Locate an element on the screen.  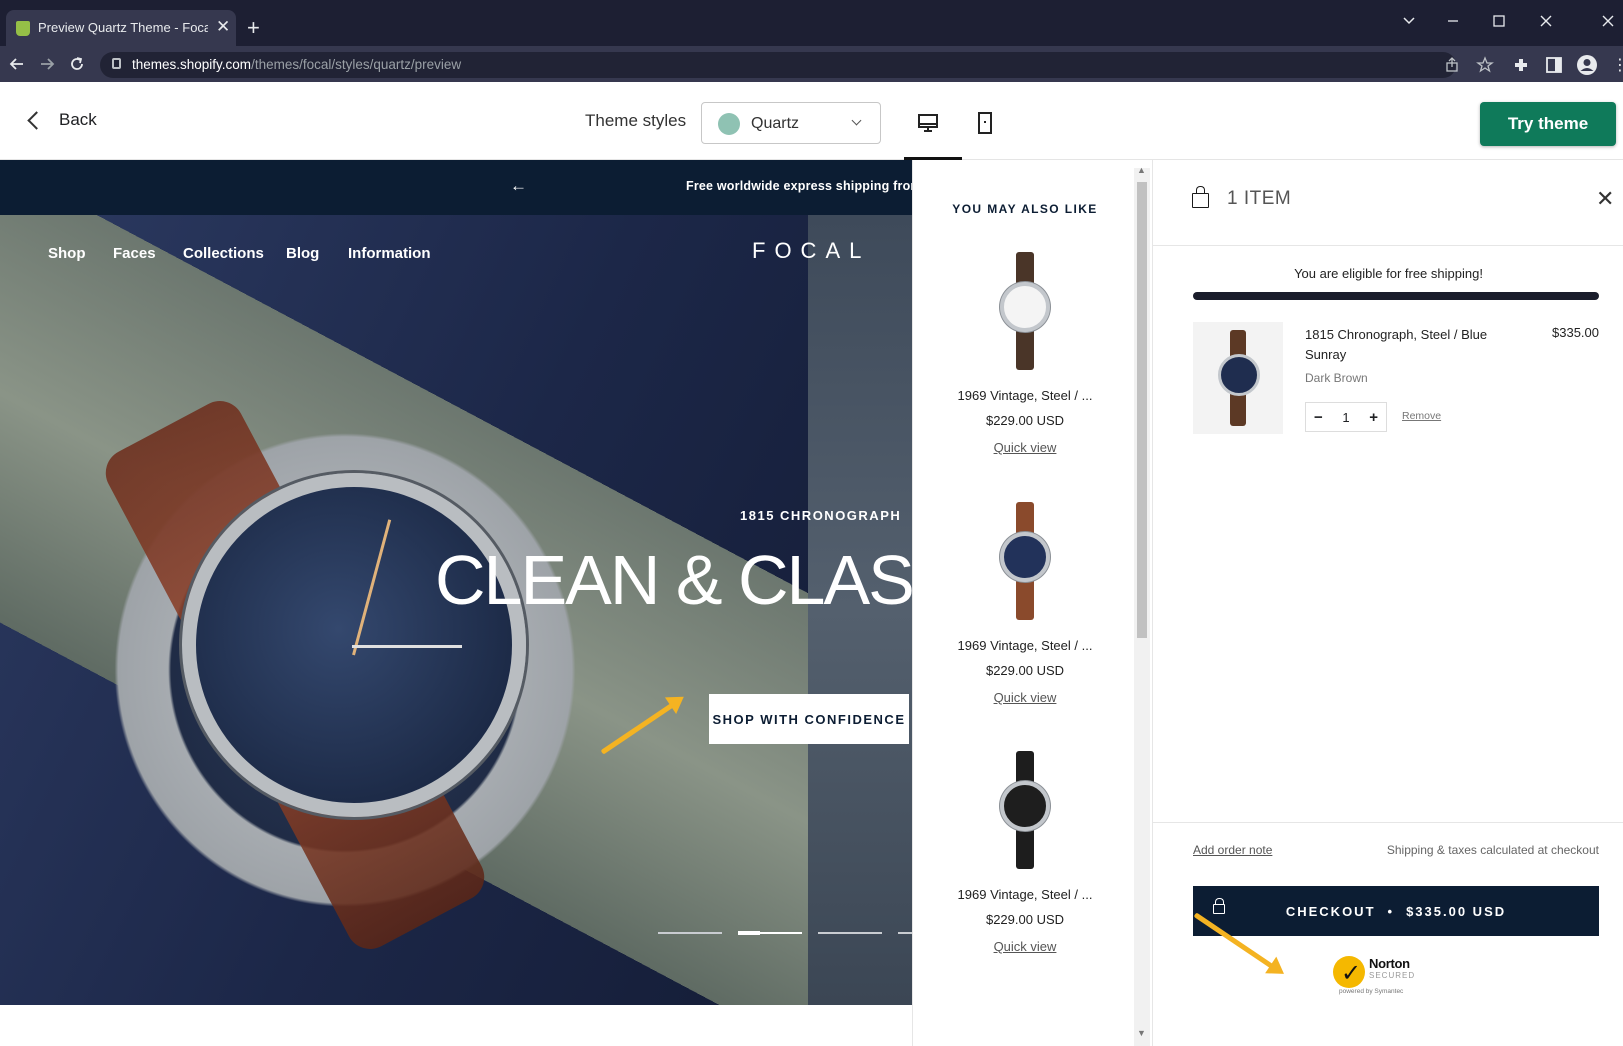
window-close-icon-edge is located at coordinates (1608, 21).